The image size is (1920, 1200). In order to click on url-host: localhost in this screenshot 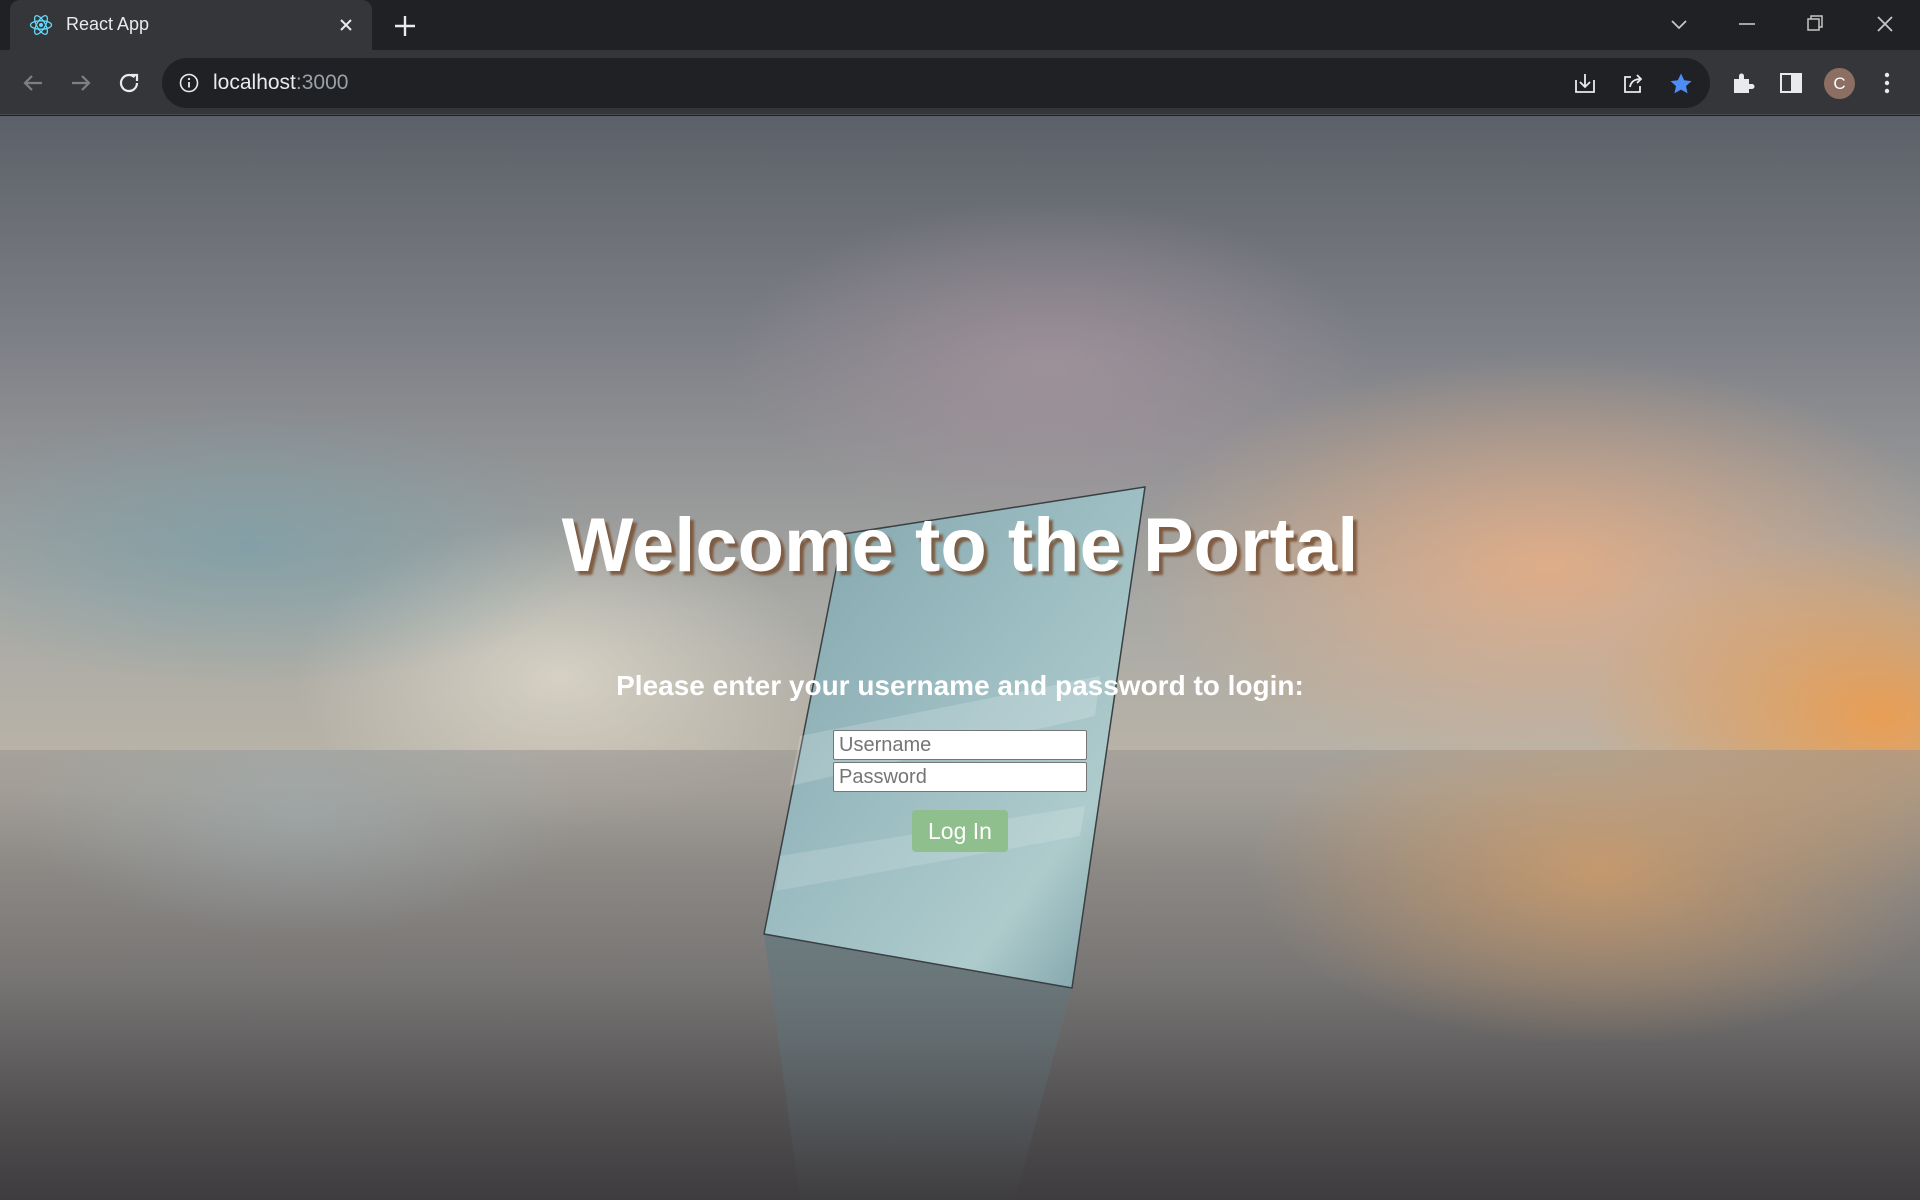, I will do `click(254, 82)`.